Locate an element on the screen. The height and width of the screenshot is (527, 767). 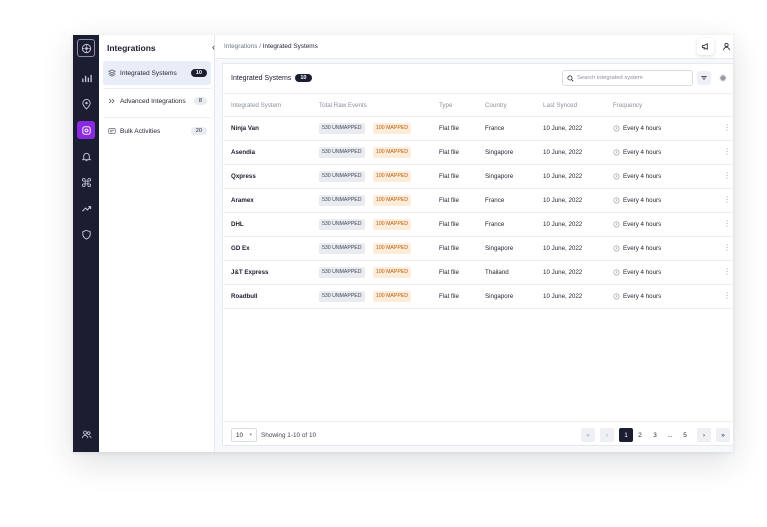
location-pin-icon is located at coordinates (86, 104).